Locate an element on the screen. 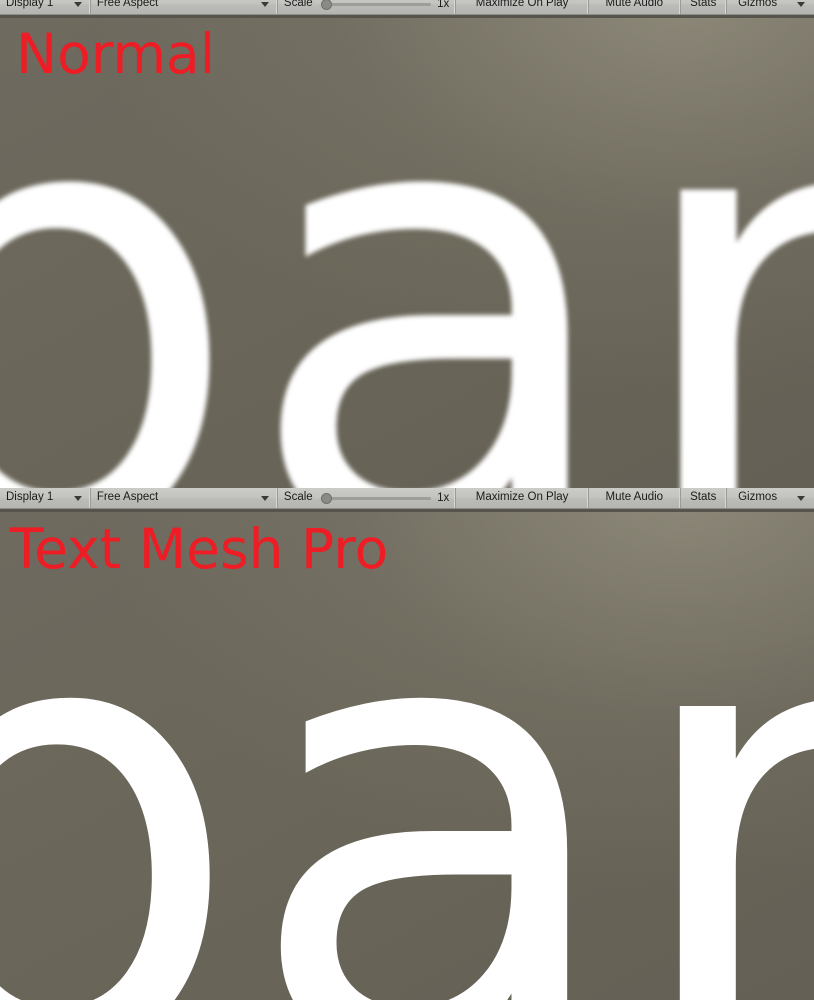  maximize-on-play-button-tmp: Maximize On Play is located at coordinates (522, 498).